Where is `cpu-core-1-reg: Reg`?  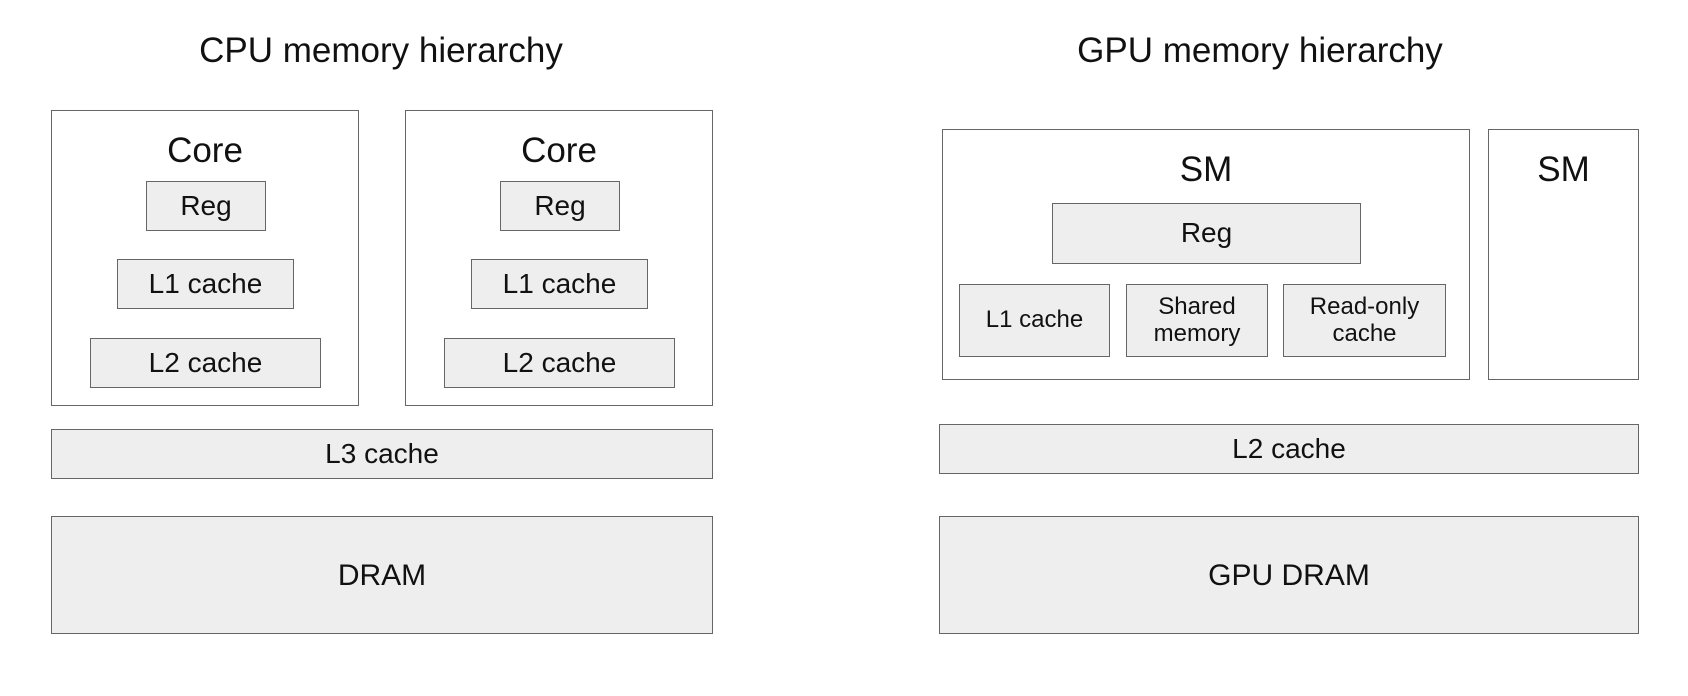
cpu-core-1-reg: Reg is located at coordinates (206, 206).